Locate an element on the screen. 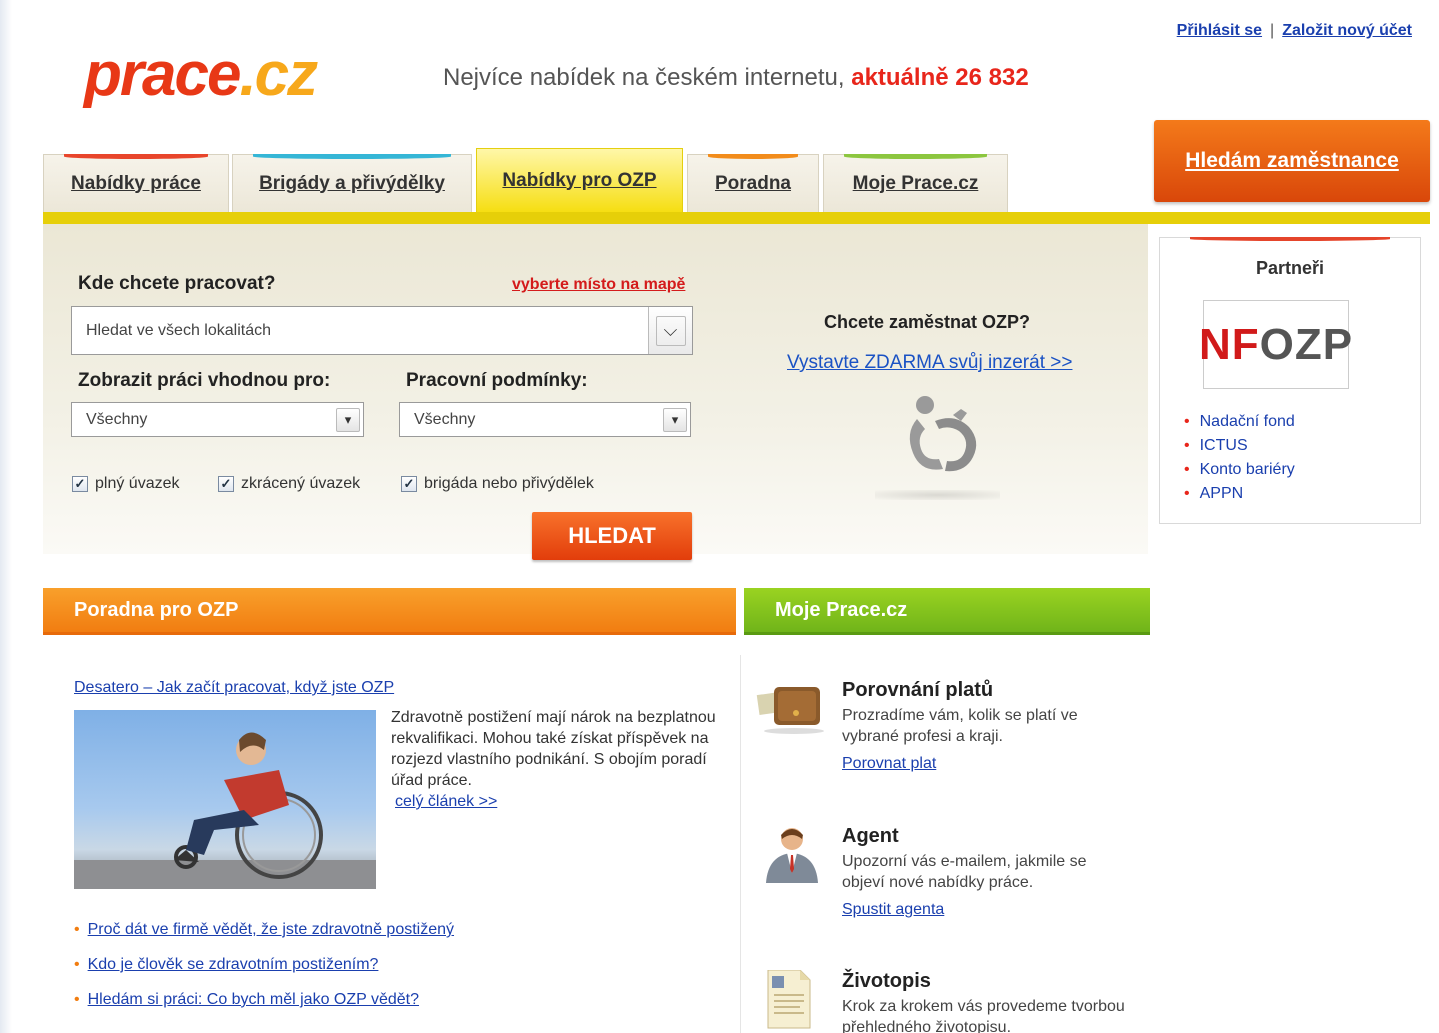 This screenshot has height=1033, width=1439. cv-document-icon is located at coordinates (789, 999).